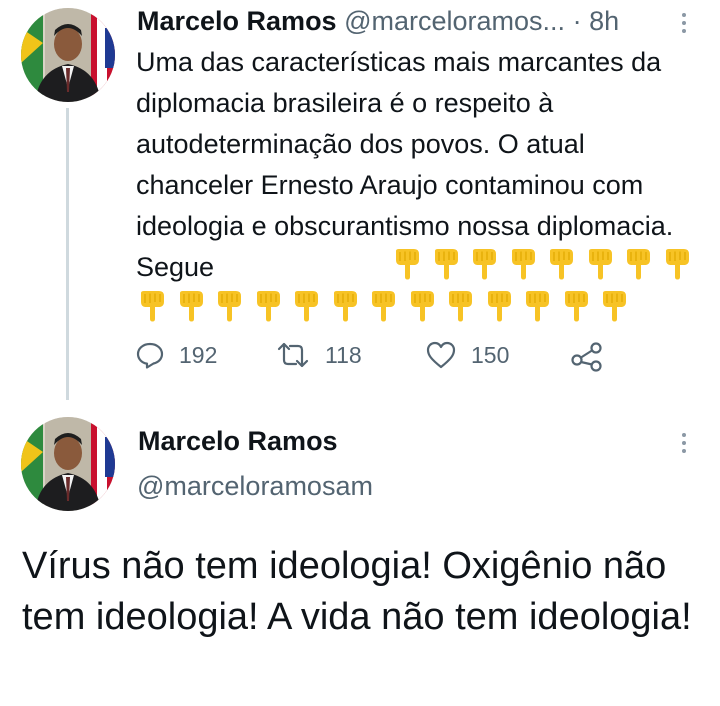 The image size is (720, 706). What do you see at coordinates (176, 355) in the screenshot?
I see `reply-button: 192` at bounding box center [176, 355].